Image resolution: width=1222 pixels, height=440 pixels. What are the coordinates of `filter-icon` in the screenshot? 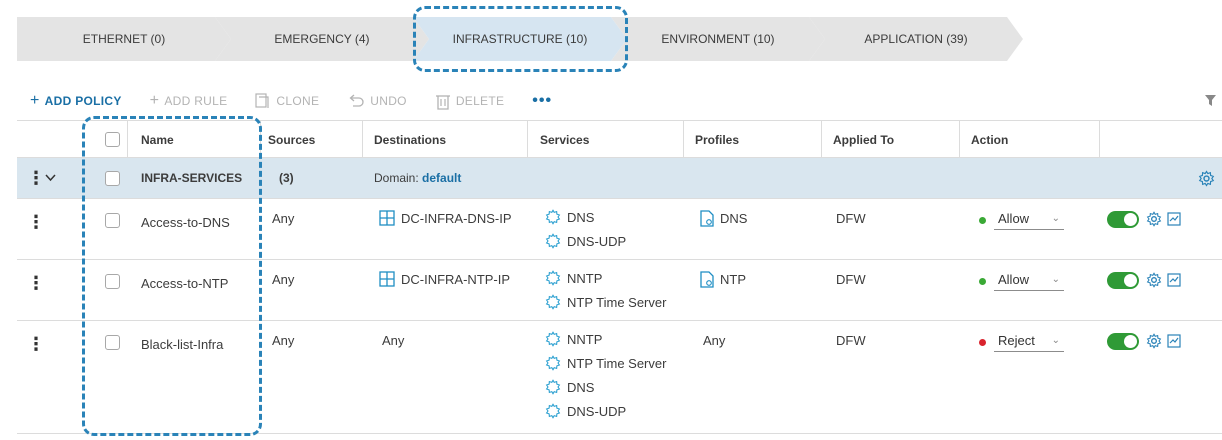 It's located at (1210, 100).